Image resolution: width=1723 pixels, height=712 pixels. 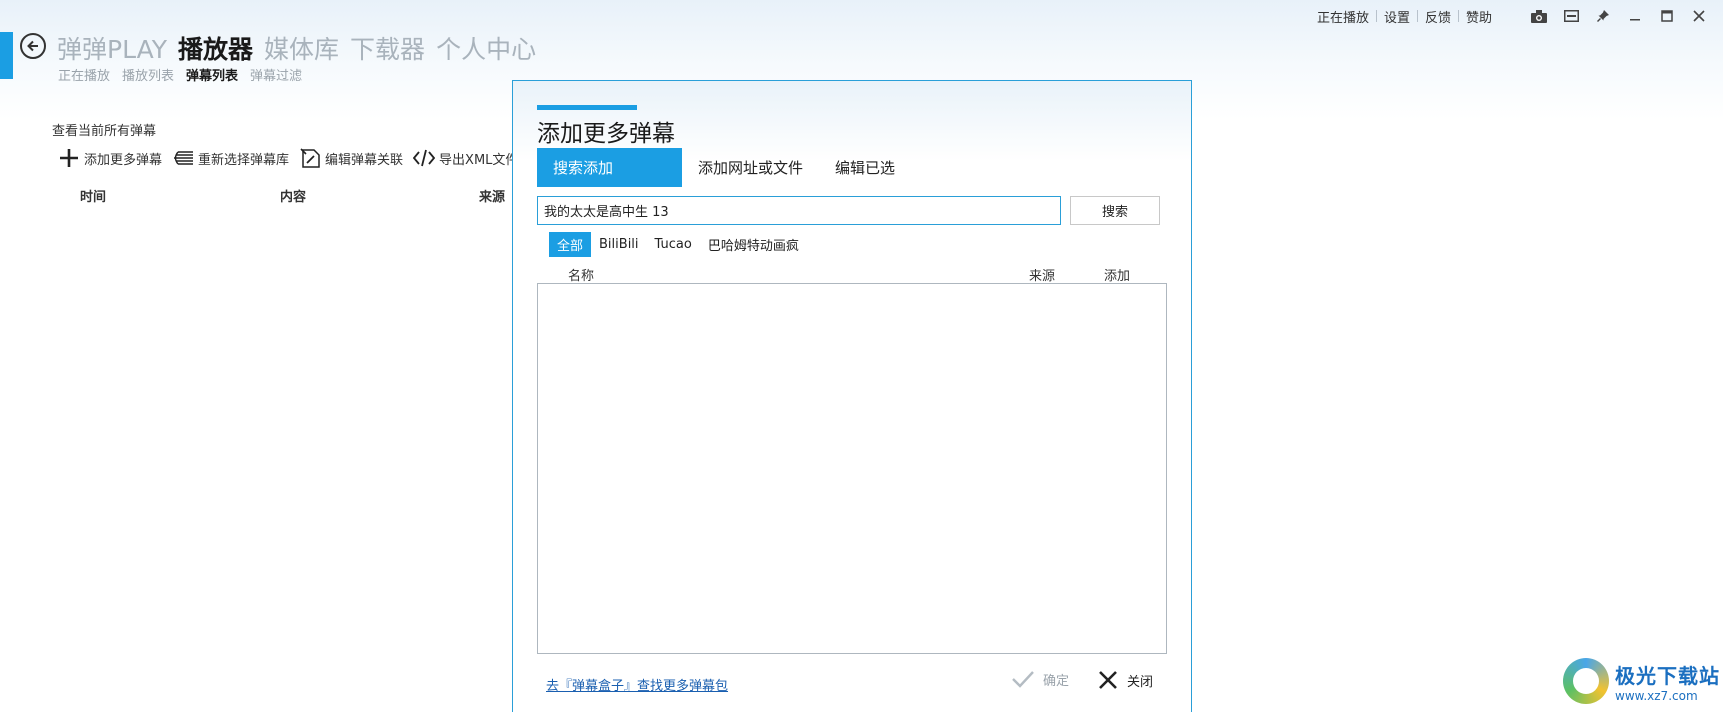 I want to click on dialog-accent-bar, so click(x=587, y=107).